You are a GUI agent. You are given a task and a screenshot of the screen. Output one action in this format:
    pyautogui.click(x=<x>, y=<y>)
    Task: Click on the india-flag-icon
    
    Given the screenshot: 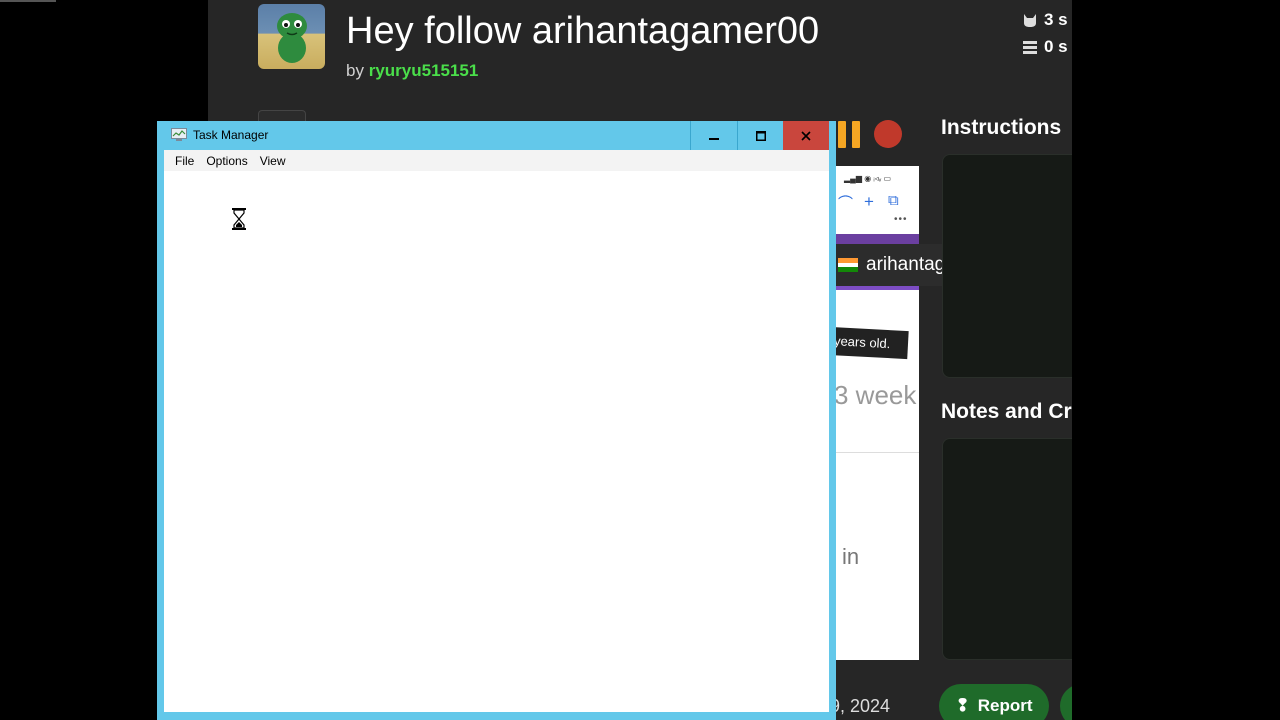 What is the action you would take?
    pyautogui.click(x=848, y=265)
    